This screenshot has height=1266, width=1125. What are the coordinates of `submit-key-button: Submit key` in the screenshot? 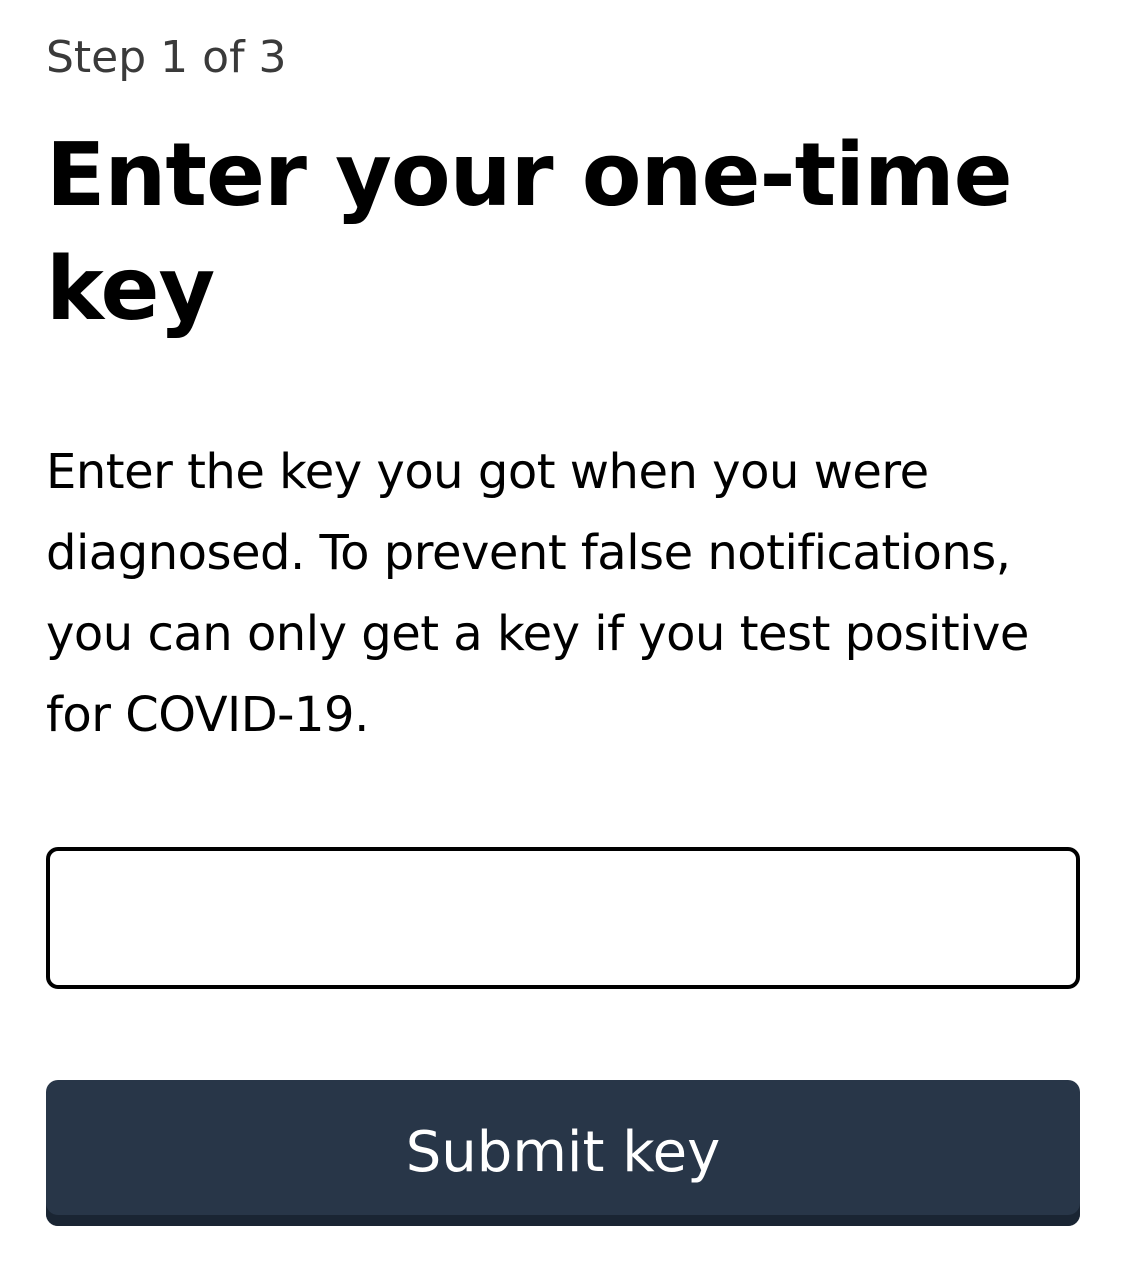 It's located at (563, 1153).